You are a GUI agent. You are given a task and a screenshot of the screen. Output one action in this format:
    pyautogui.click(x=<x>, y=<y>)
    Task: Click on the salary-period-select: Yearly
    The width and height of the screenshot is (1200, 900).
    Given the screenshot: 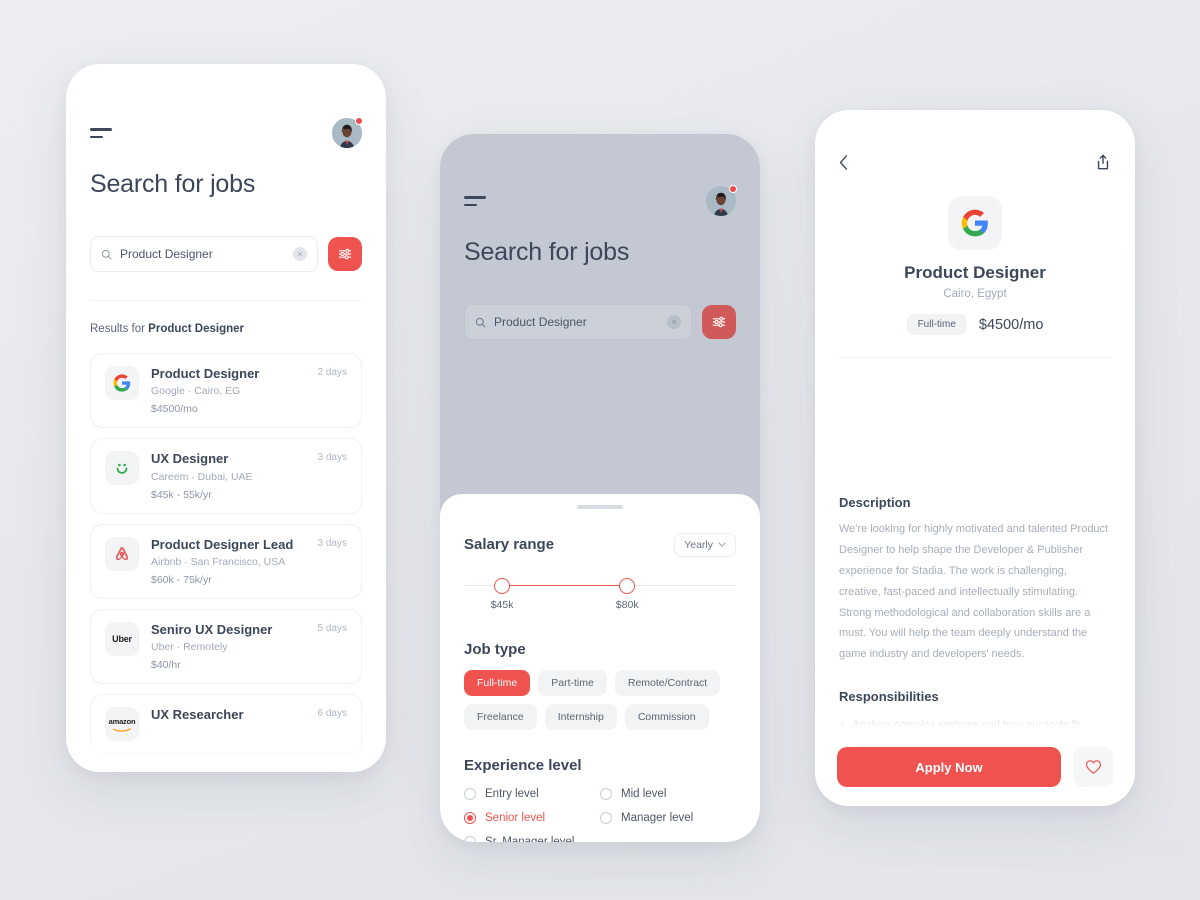 What is the action you would take?
    pyautogui.click(x=705, y=544)
    